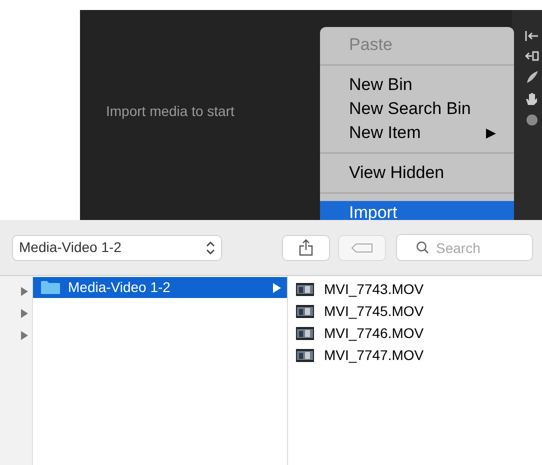  I want to click on up-down-chevron-icon, so click(210, 247).